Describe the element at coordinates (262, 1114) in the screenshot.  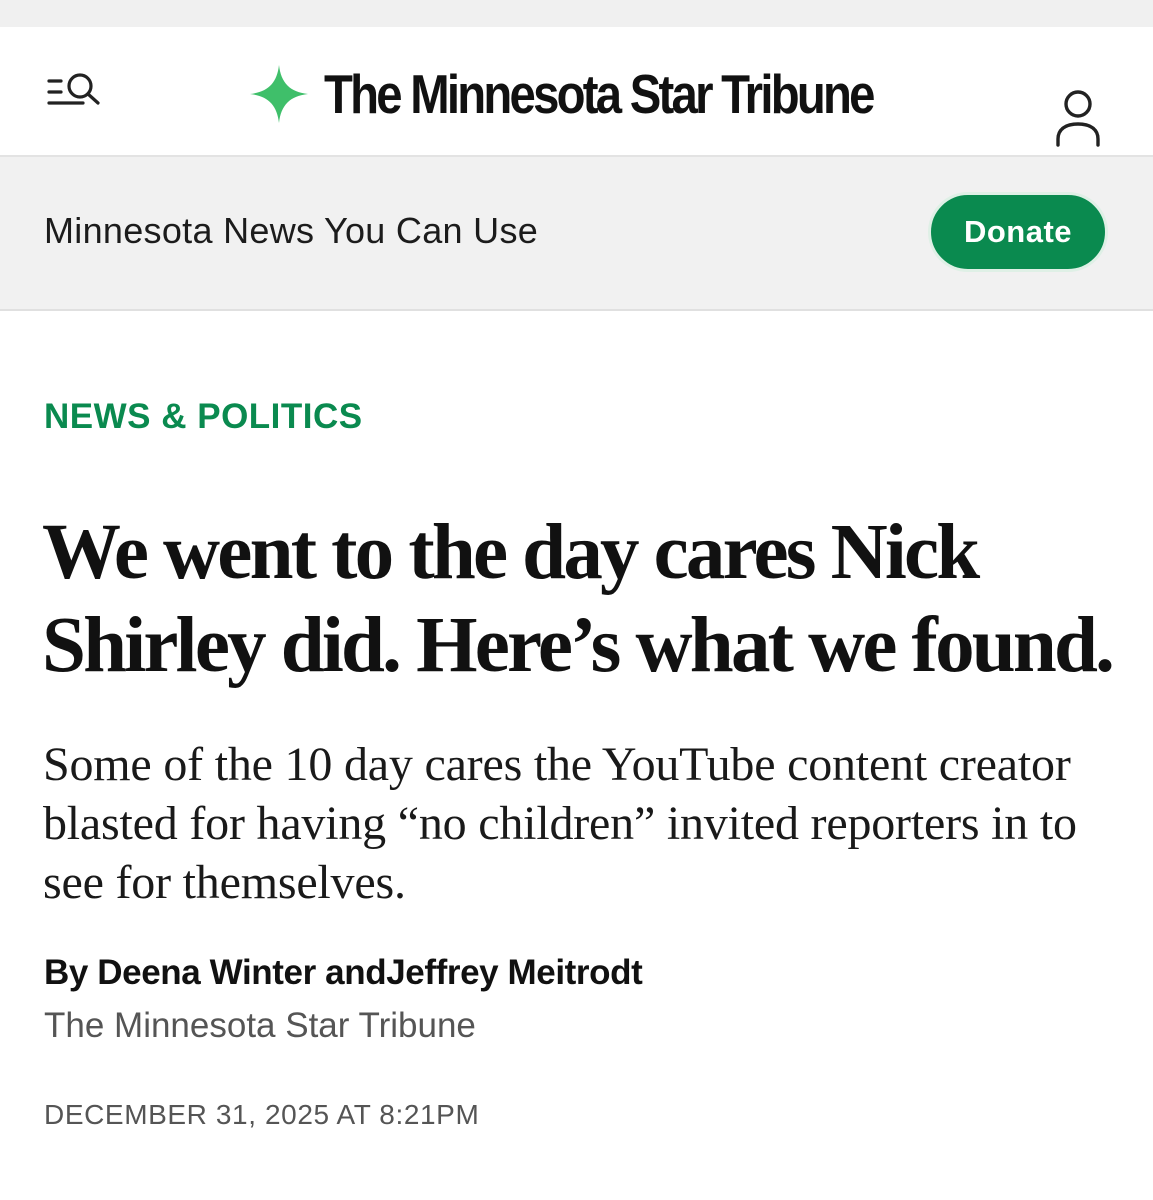
I see `publish-date: DECEMBER 31, 2025 AT 8:21PM` at that location.